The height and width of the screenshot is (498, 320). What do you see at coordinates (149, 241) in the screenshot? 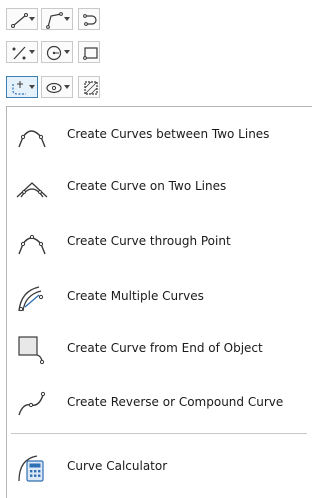
I see `menu-item-label: Create Curve through Point` at bounding box center [149, 241].